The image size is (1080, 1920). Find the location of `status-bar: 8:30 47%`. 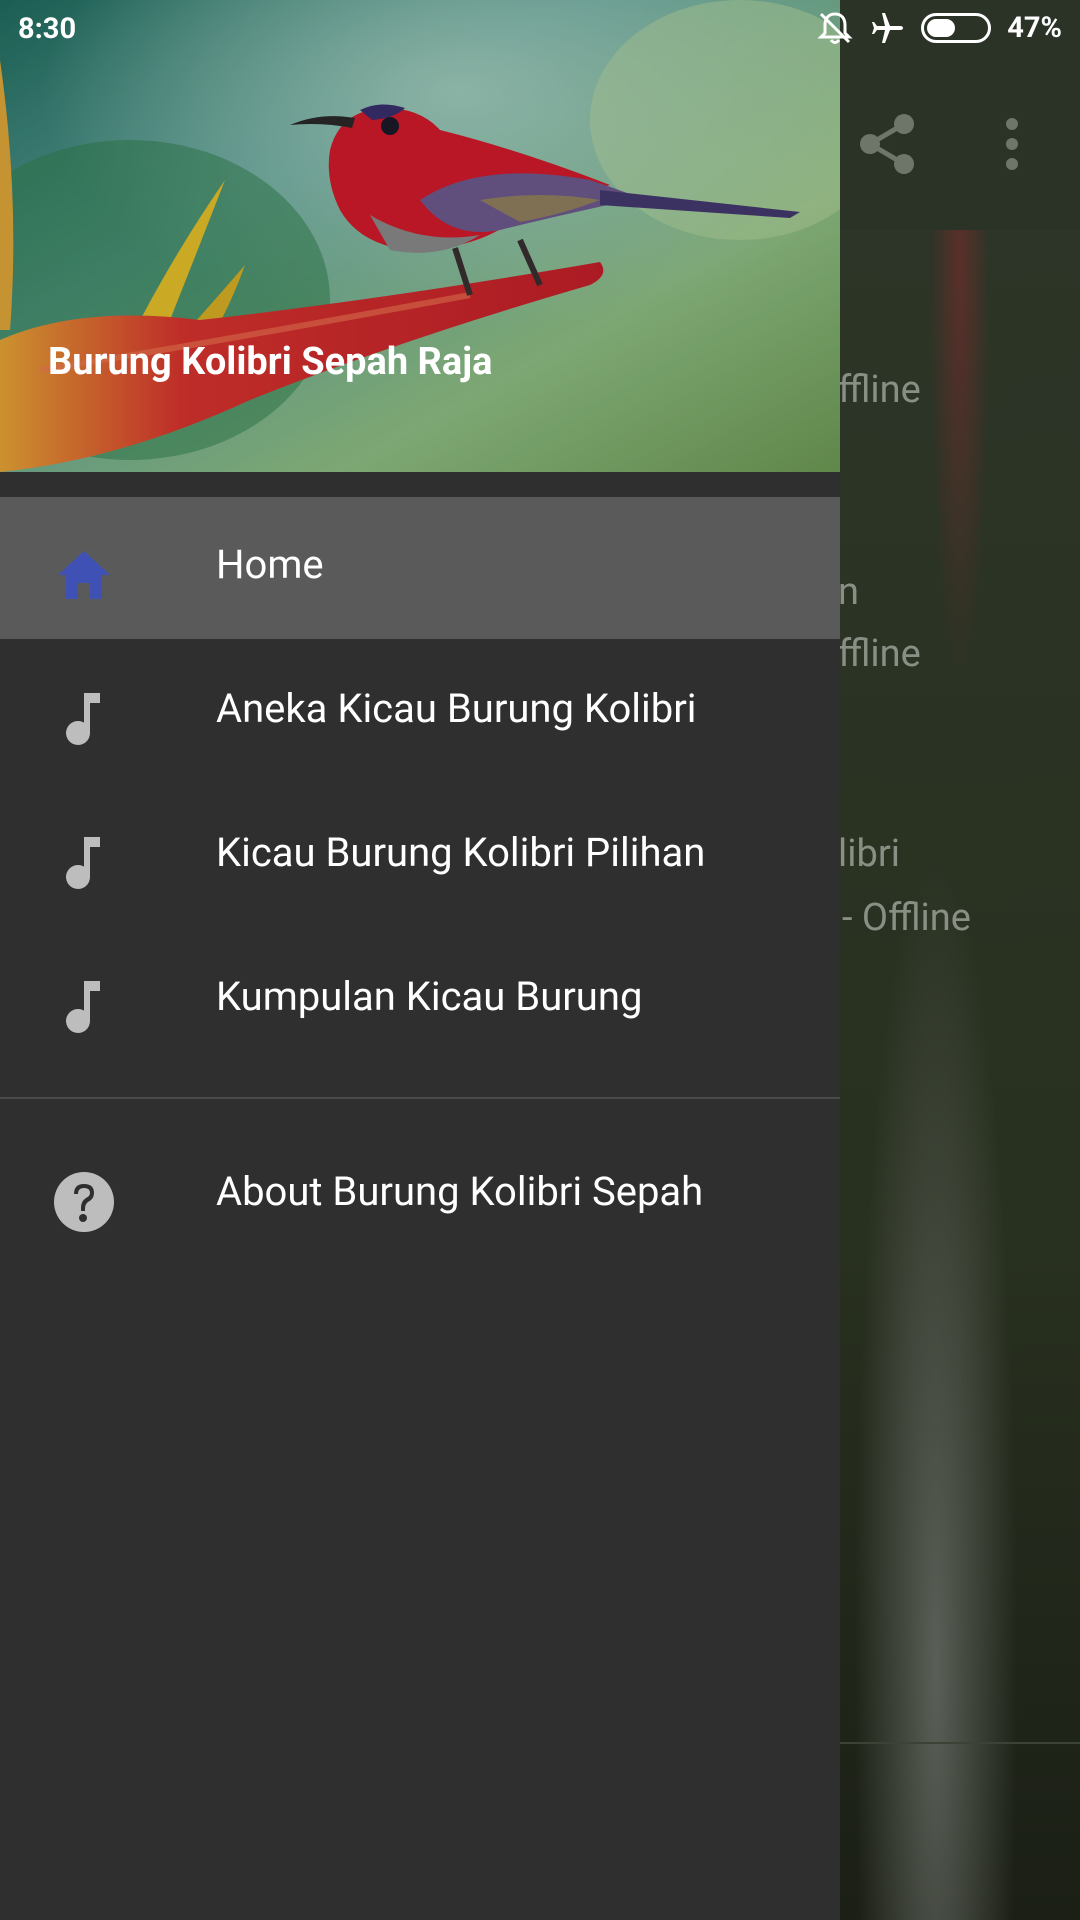

status-bar: 8:30 47% is located at coordinates (540, 30).